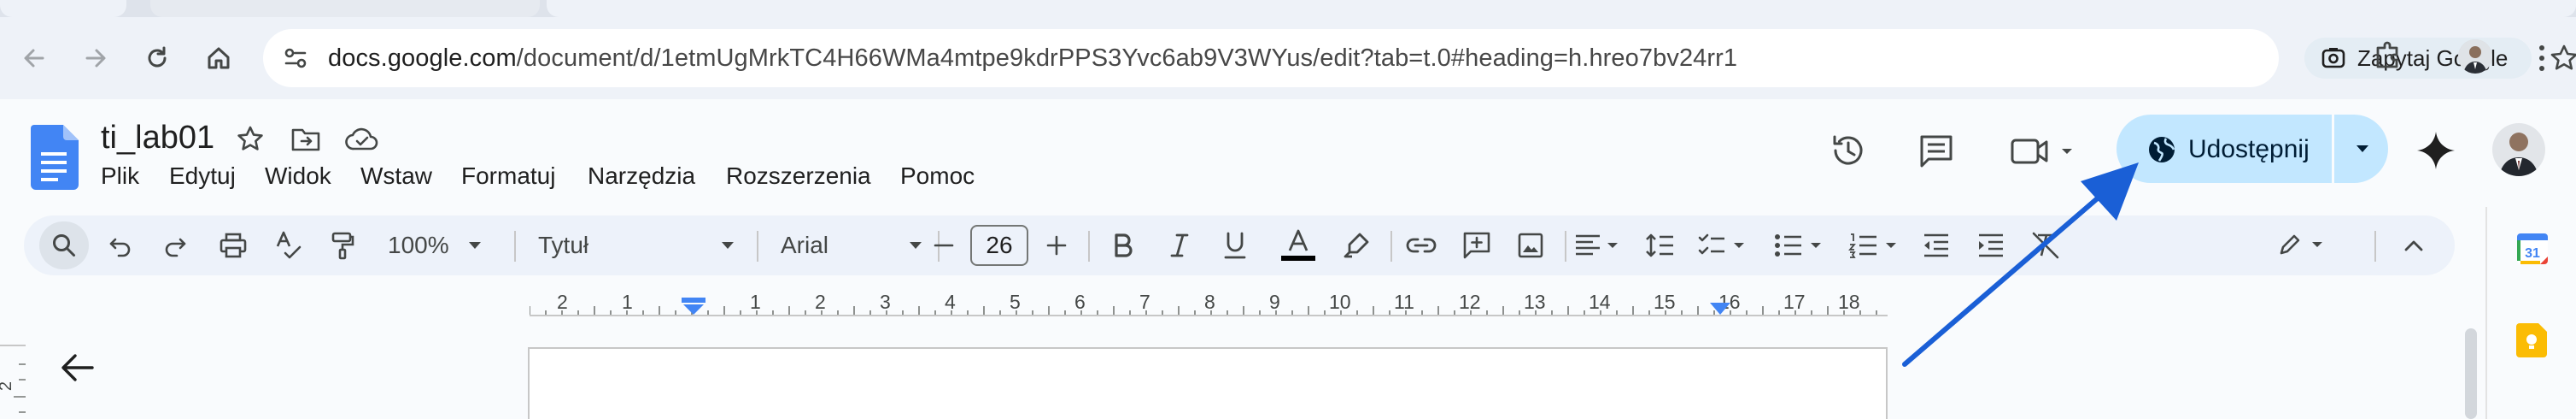 The width and height of the screenshot is (2576, 419). Describe the element at coordinates (175, 245) in the screenshot. I see `redo-button` at that location.